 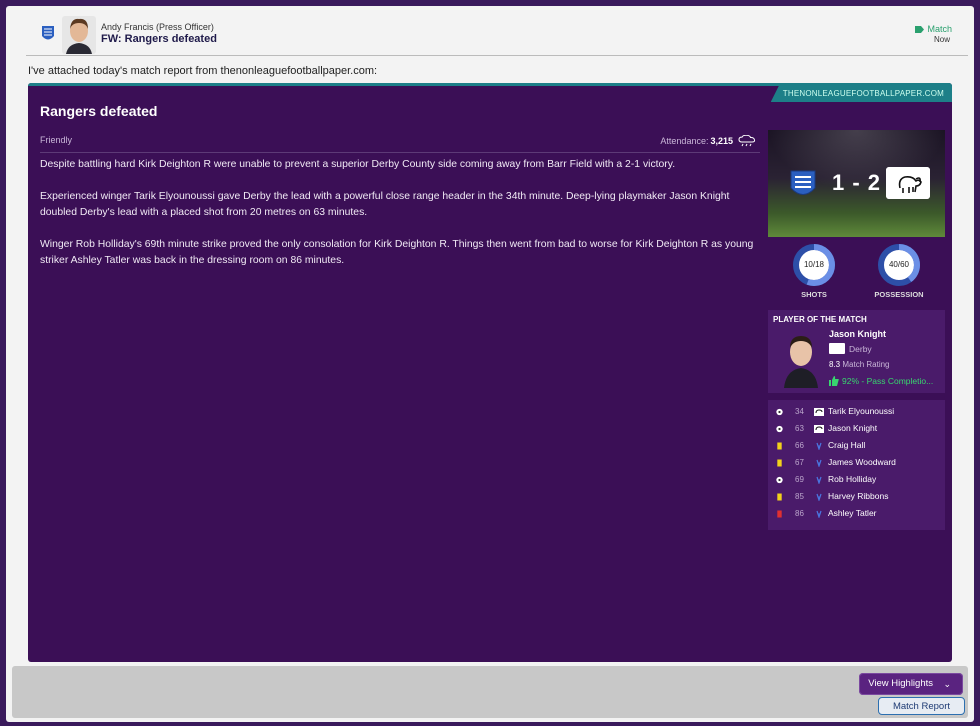 I want to click on derby-ram-crest-icon, so click(x=908, y=183).